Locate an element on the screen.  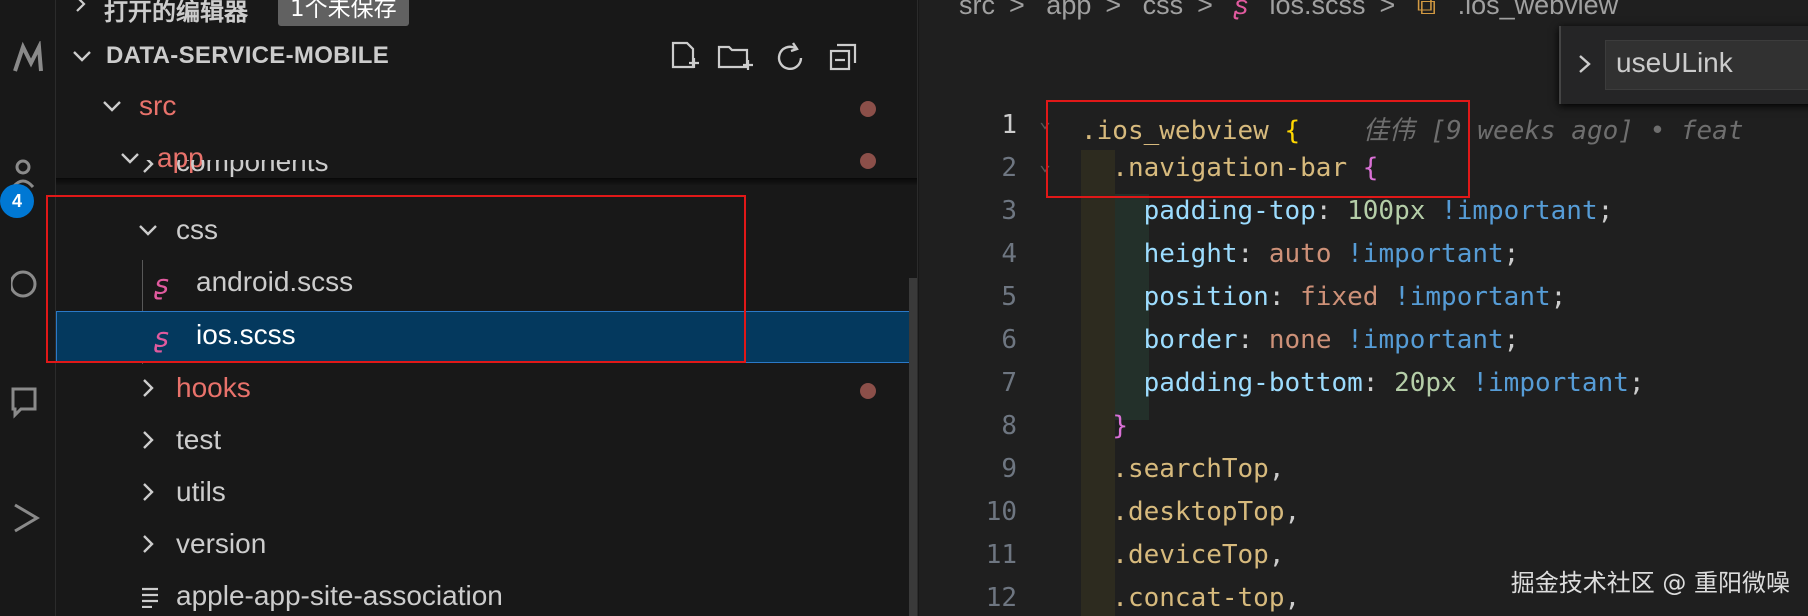
project-header: DATA-SERVICE-MOBILE is located at coordinates (486, 57).